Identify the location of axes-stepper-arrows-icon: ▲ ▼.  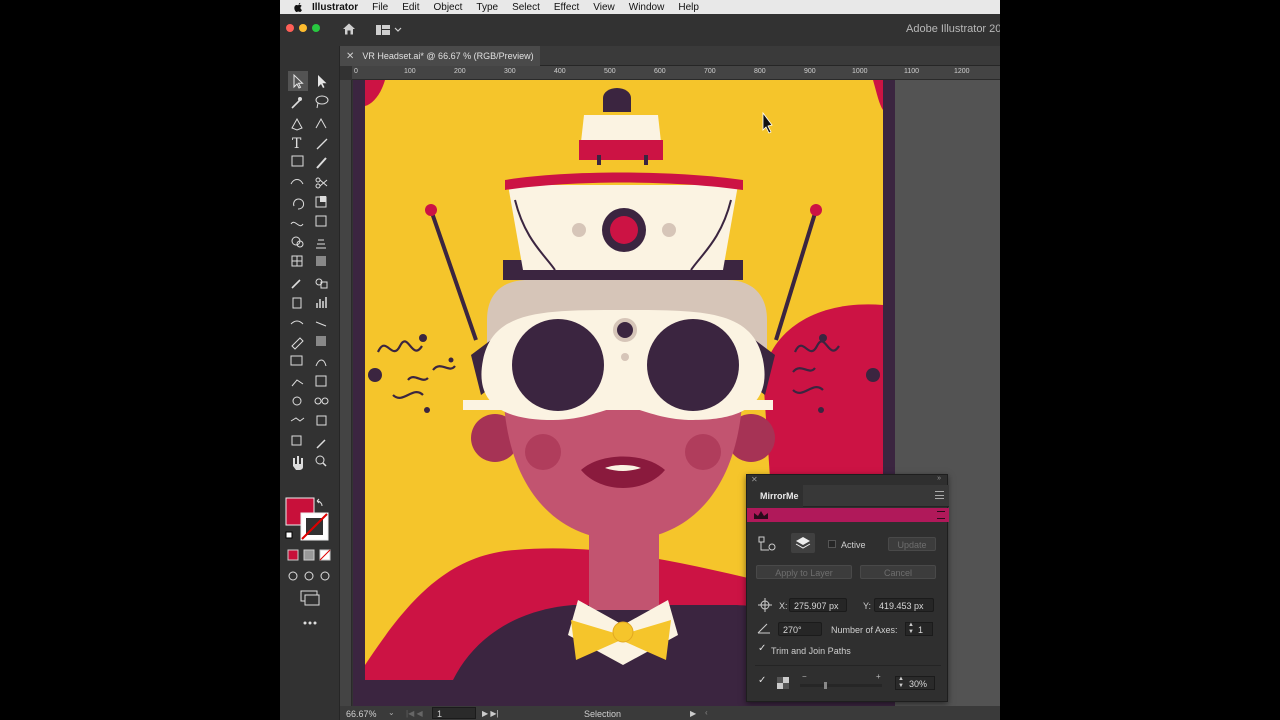
(911, 629).